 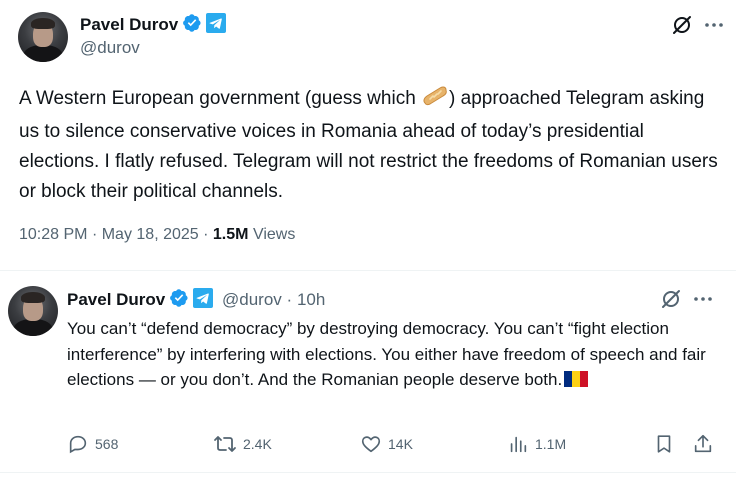 What do you see at coordinates (78, 444) in the screenshot?
I see `reply-icon` at bounding box center [78, 444].